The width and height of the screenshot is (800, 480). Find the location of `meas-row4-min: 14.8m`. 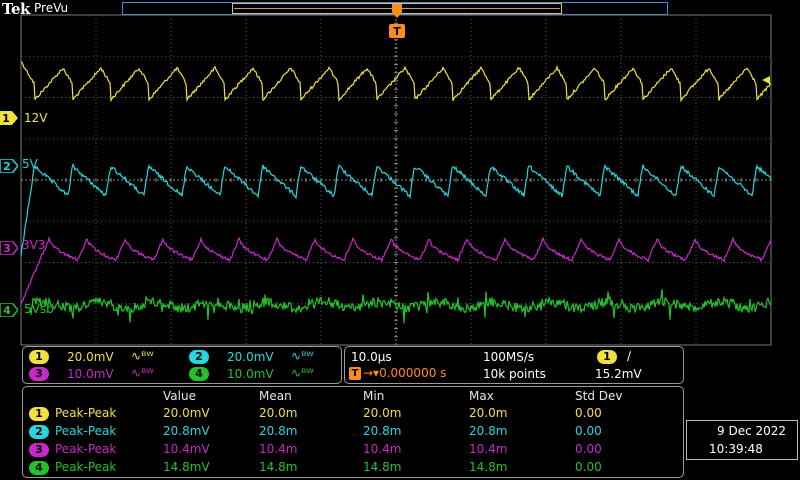

meas-row4-min: 14.8m is located at coordinates (382, 467).